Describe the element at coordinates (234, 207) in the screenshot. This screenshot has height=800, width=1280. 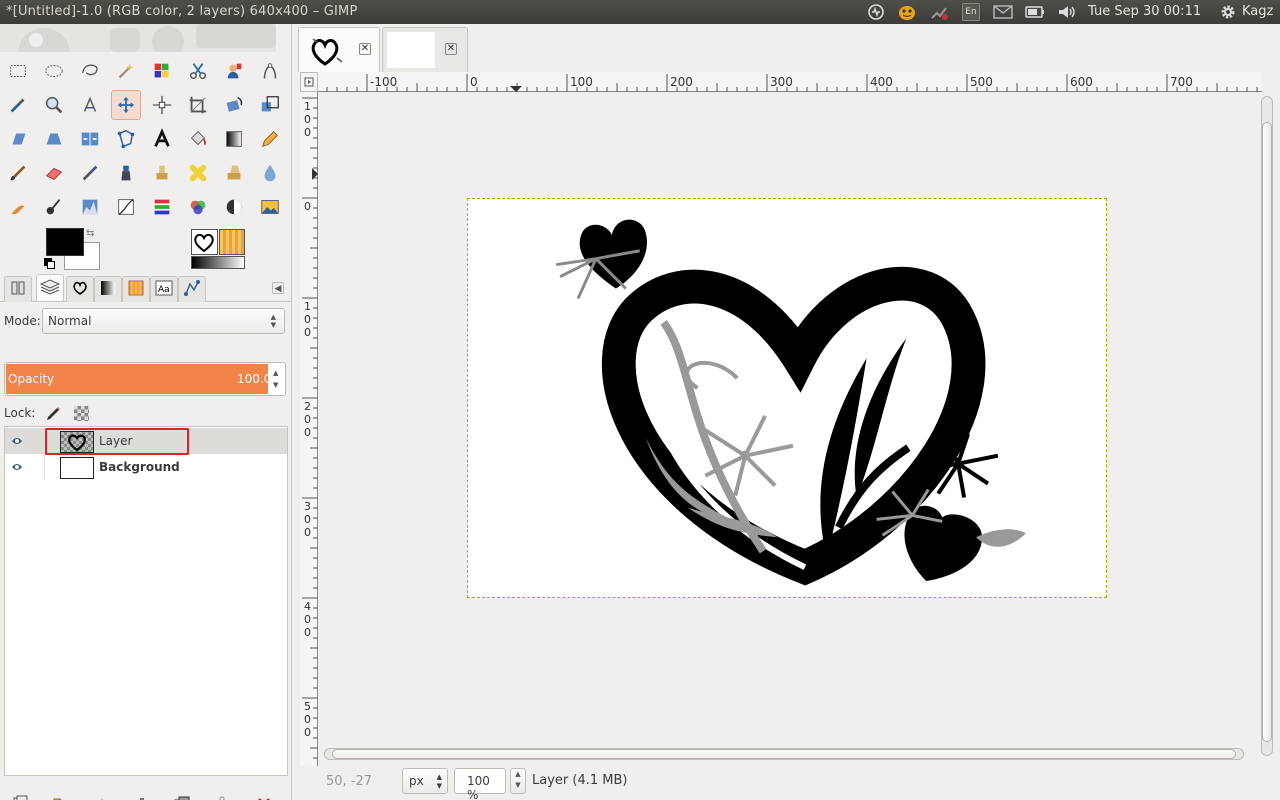
I see `threshold-tool-icon` at that location.